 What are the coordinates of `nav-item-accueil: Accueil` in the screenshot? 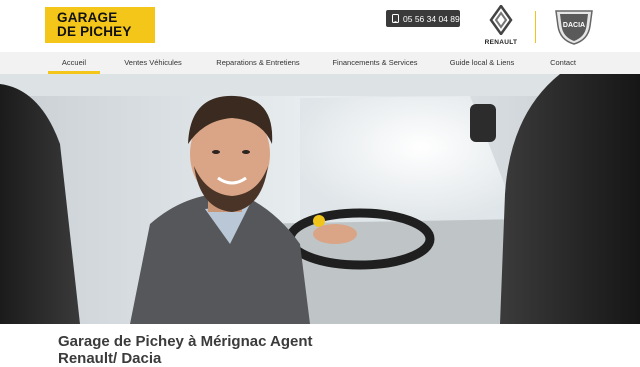 It's located at (74, 63).